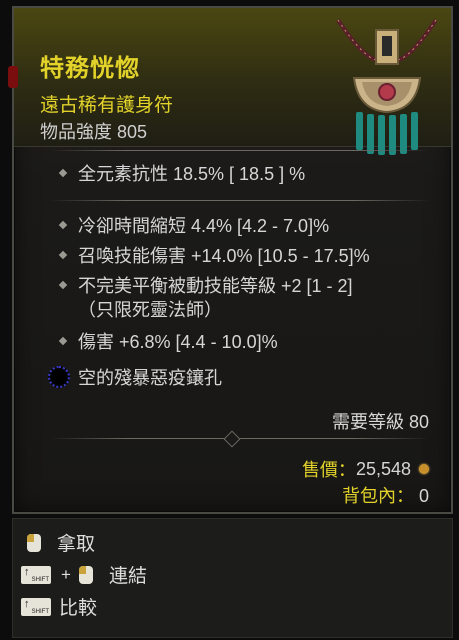 The image size is (459, 640). Describe the element at coordinates (150, 378) in the screenshot. I see `socket-text: 空的殘暴惡疫鑲孔` at that location.